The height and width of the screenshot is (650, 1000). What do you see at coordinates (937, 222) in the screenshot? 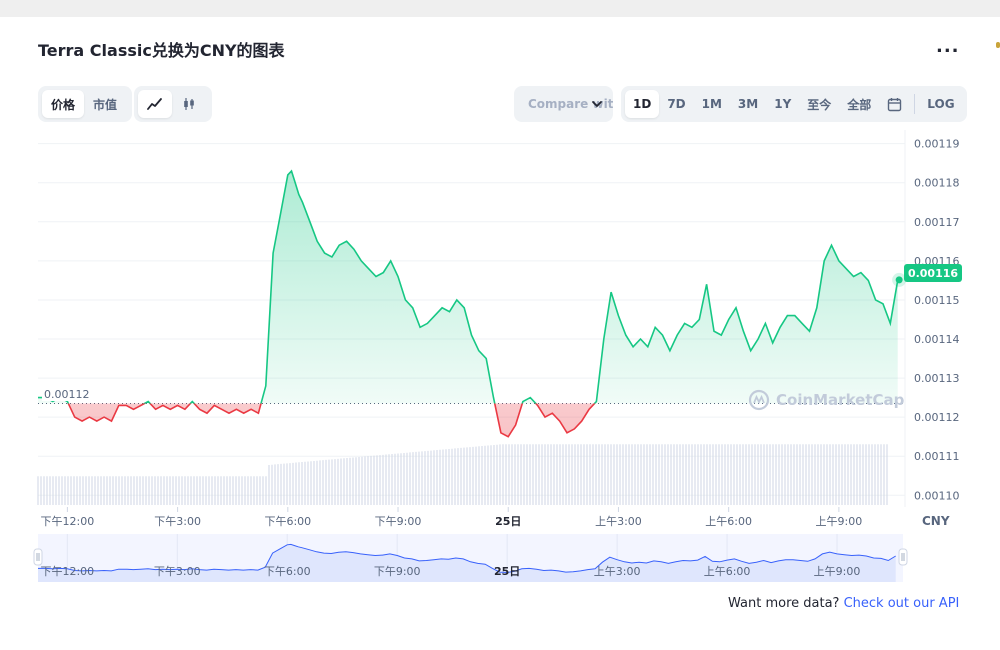
I see `y-tick-label: 0.00117` at bounding box center [937, 222].